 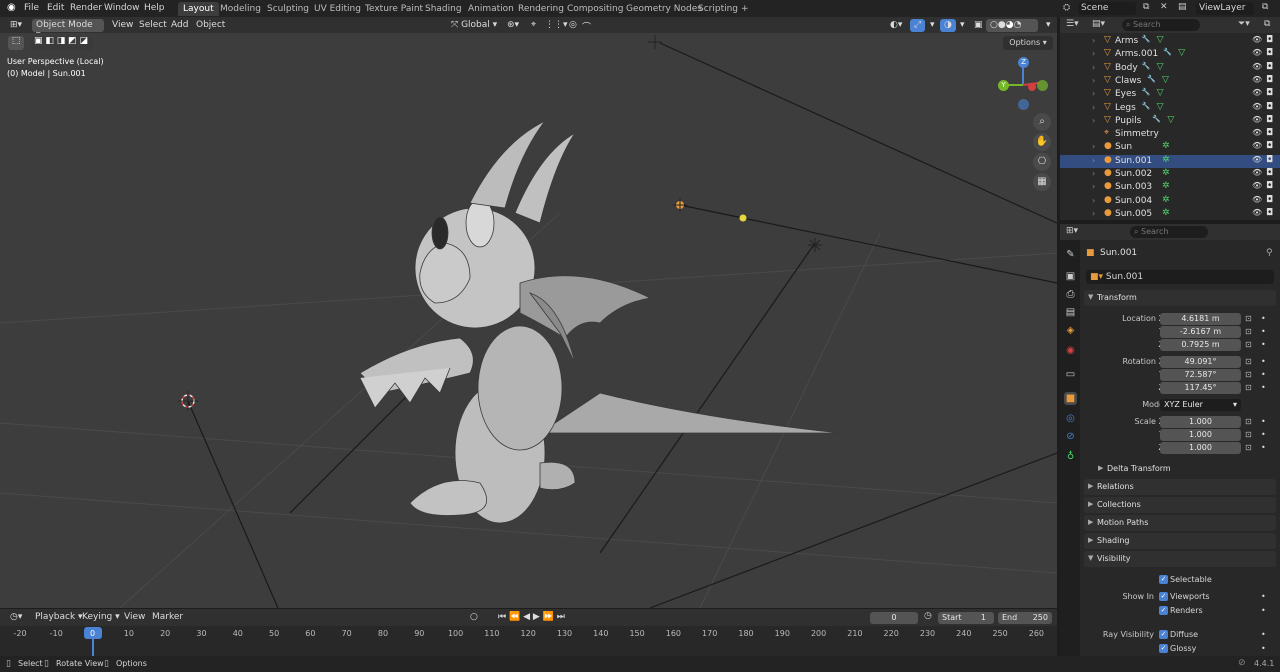 What do you see at coordinates (1042, 182) in the screenshot?
I see `perspective-toggle-icon: ▦` at bounding box center [1042, 182].